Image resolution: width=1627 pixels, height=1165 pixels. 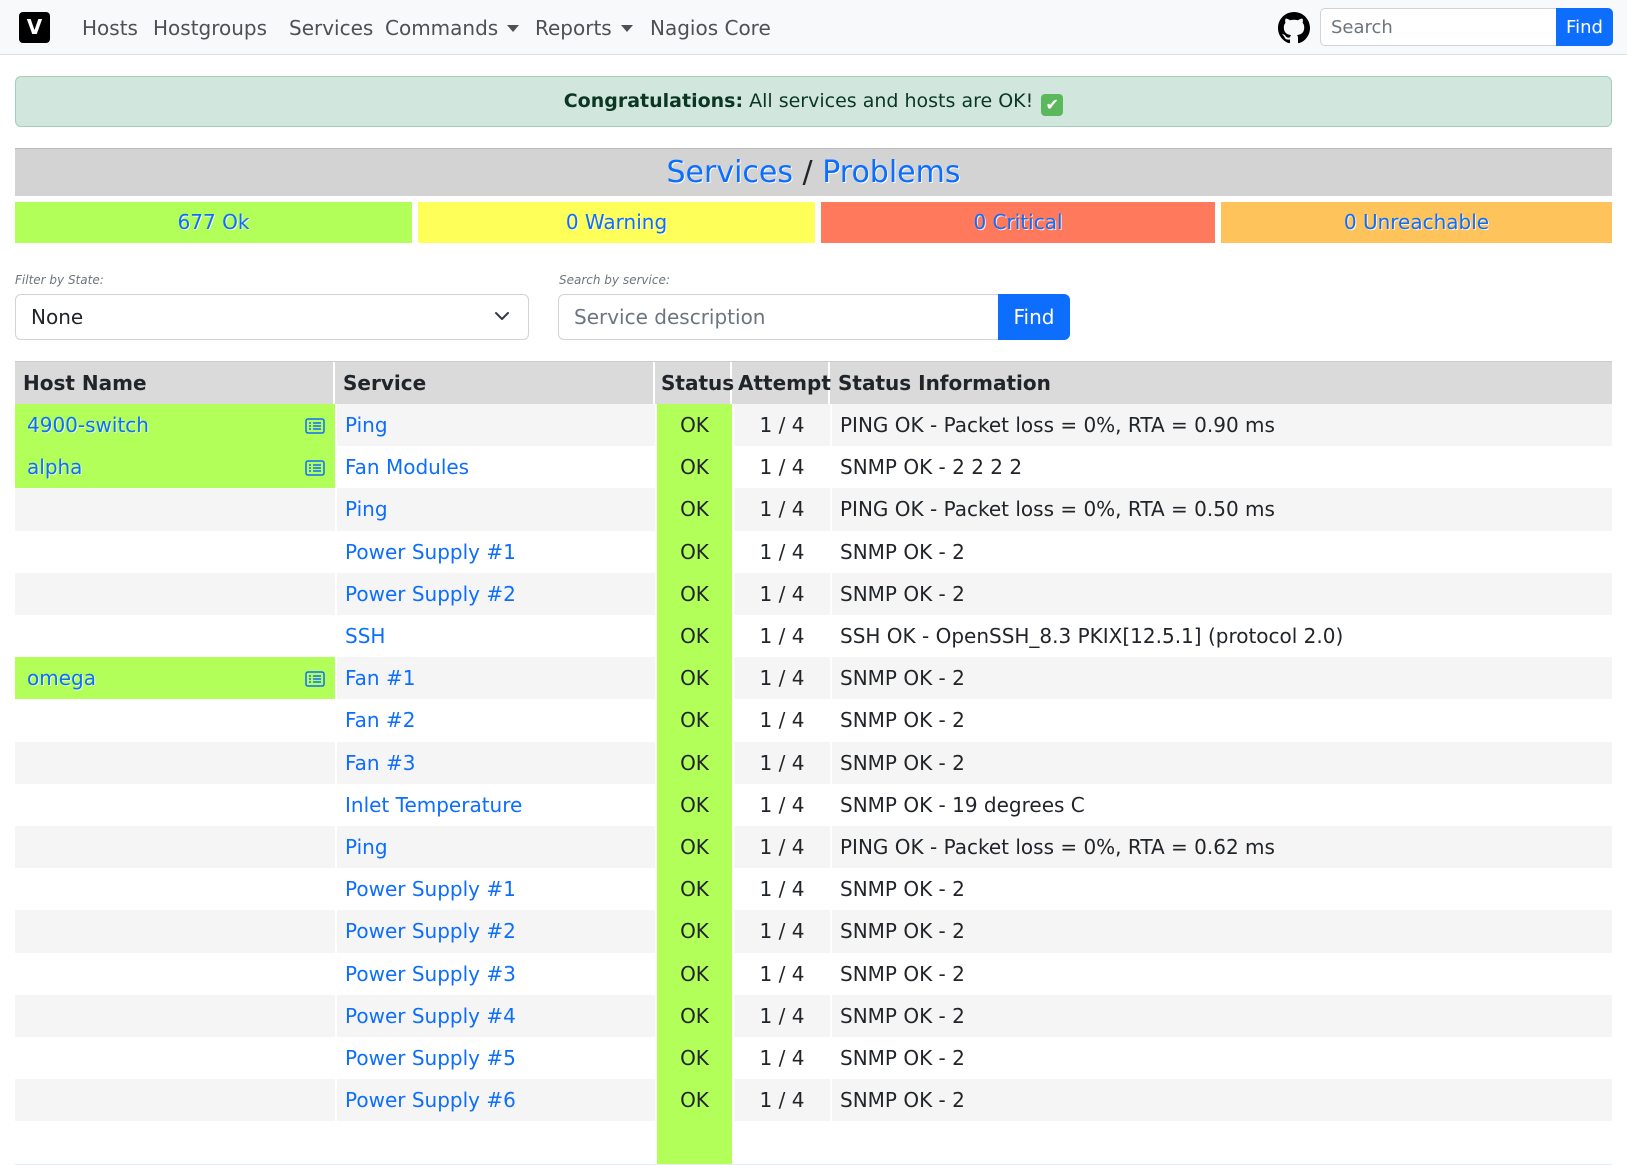 What do you see at coordinates (175, 425) in the screenshot?
I see `host-cell: 4900-switch` at bounding box center [175, 425].